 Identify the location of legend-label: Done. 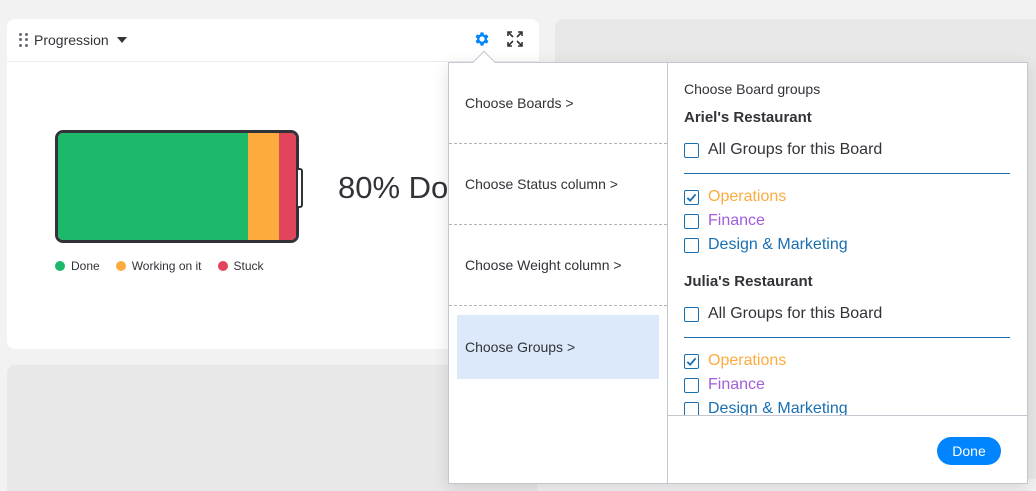
(85, 266).